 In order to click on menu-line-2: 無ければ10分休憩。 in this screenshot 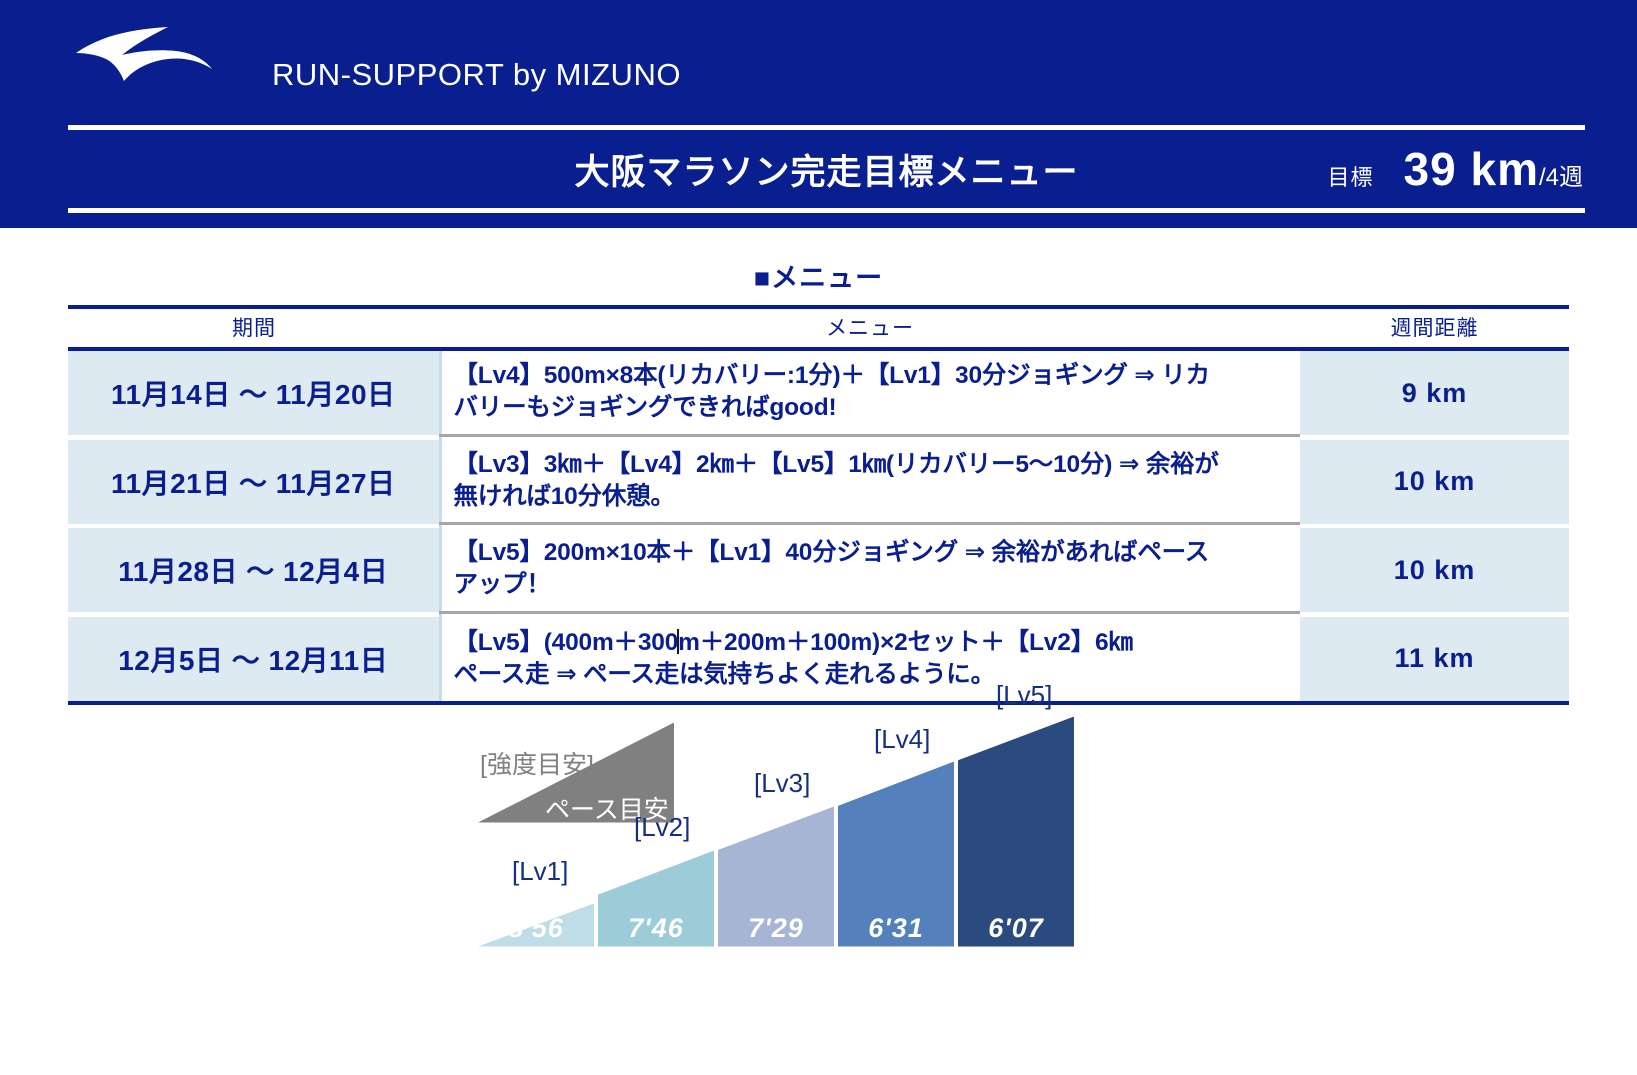, I will do `click(564, 496)`.